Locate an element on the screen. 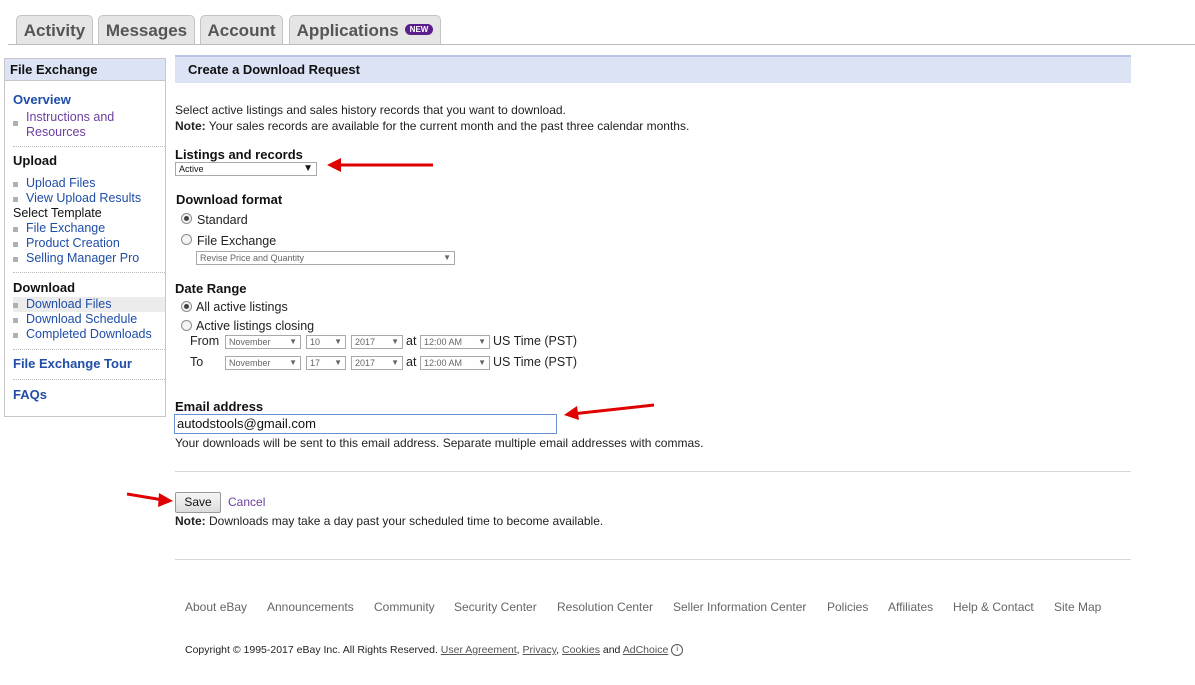 The image size is (1195, 685). radio-file-exchange-label: File Exchange is located at coordinates (237, 241).